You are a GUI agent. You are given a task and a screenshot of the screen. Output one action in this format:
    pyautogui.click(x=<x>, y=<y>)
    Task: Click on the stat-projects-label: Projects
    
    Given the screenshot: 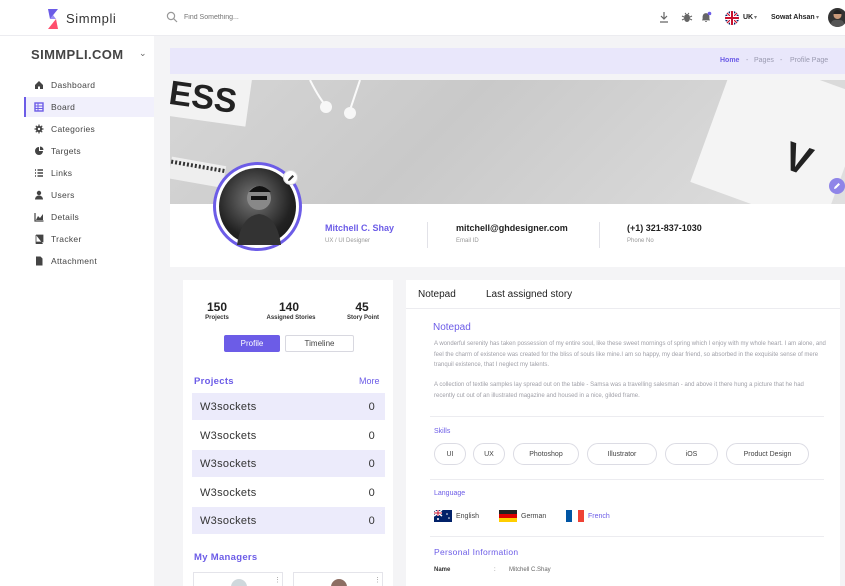 What is the action you would take?
    pyautogui.click(x=217, y=318)
    